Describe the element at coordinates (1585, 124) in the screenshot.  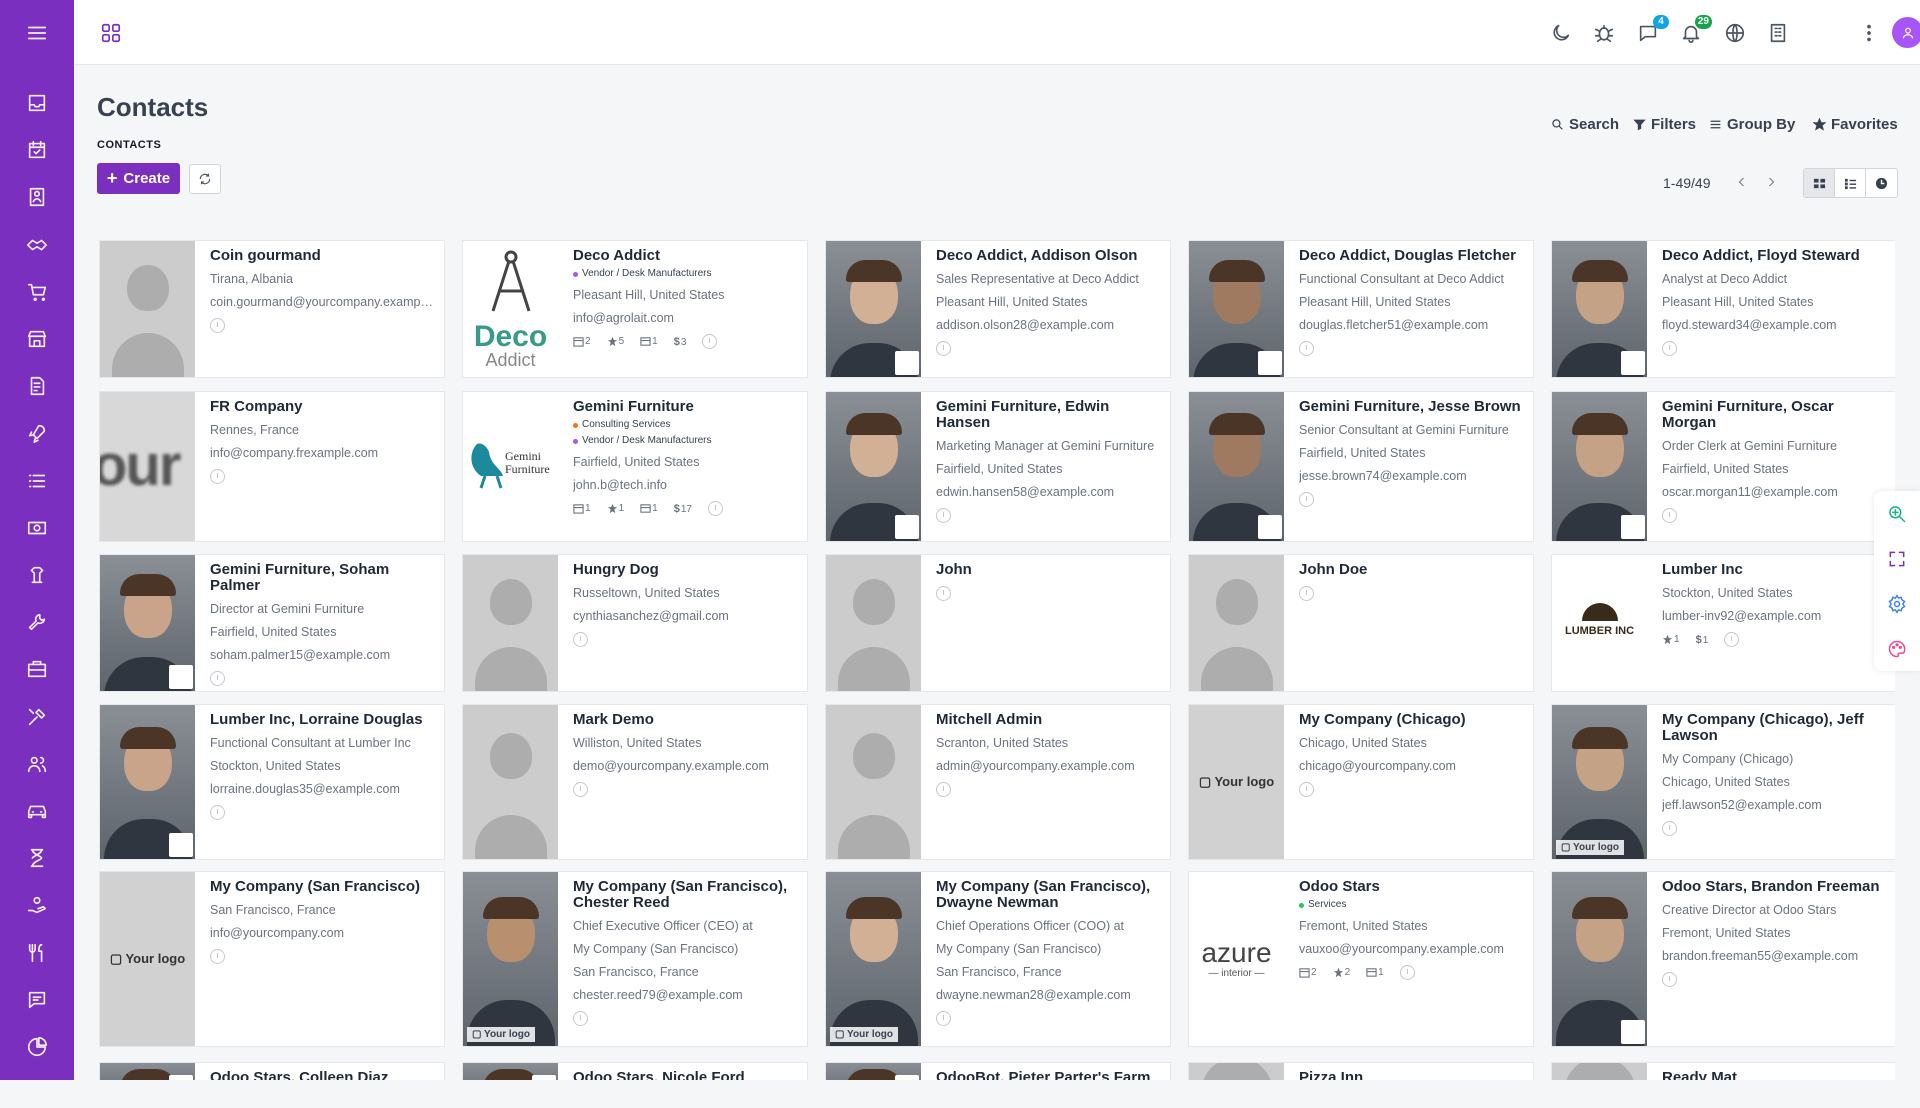
I see `search-toggle: Search` at that location.